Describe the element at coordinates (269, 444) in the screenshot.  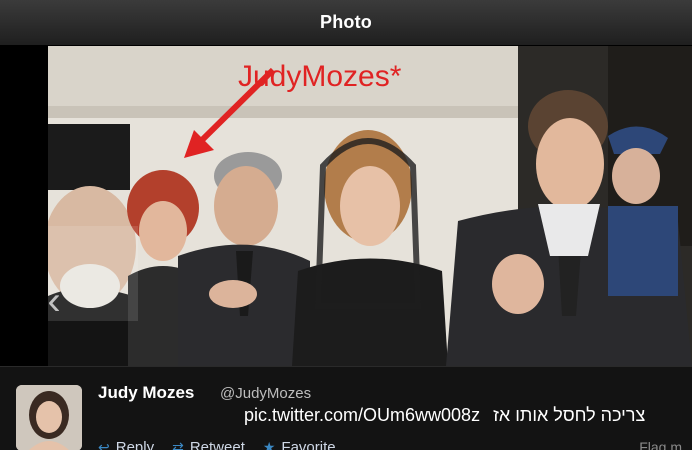
I see `star-icon: ★` at that location.